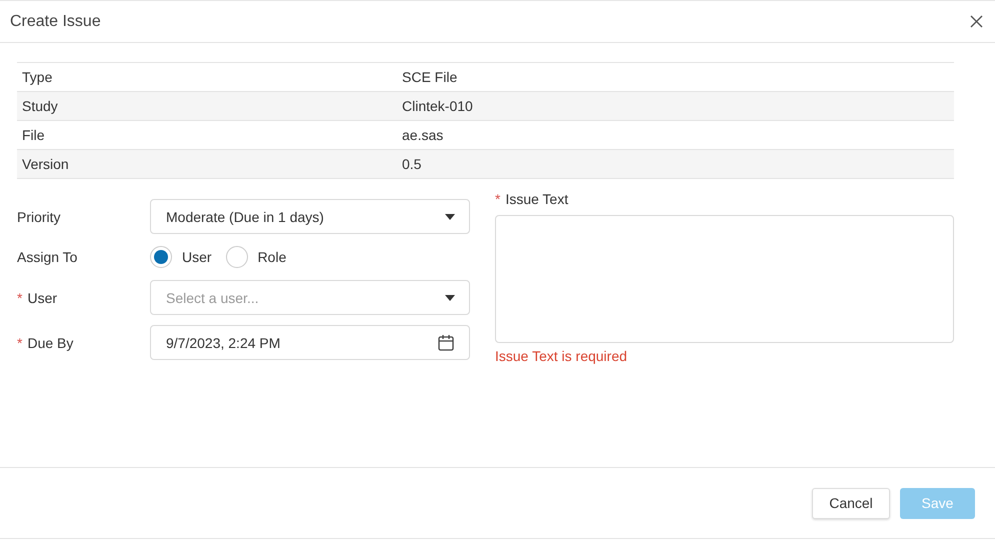 The image size is (995, 540). Describe the element at coordinates (47, 257) in the screenshot. I see `field-label: Assign To` at that location.